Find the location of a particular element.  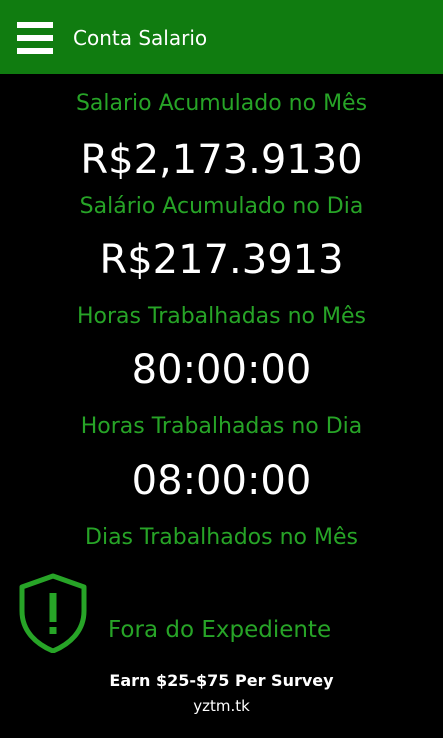

app-header: Conta Salario is located at coordinates (221, 37).